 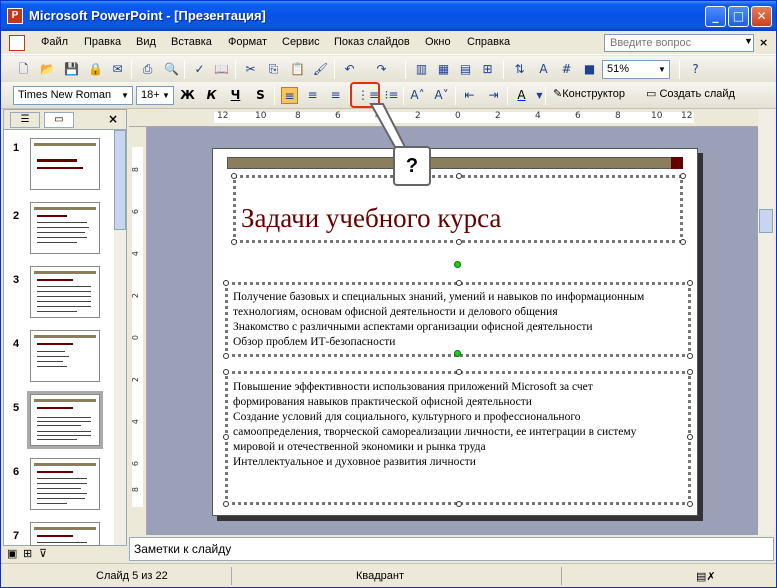 I want to click on email-icon: ✉, so click(x=117, y=69).